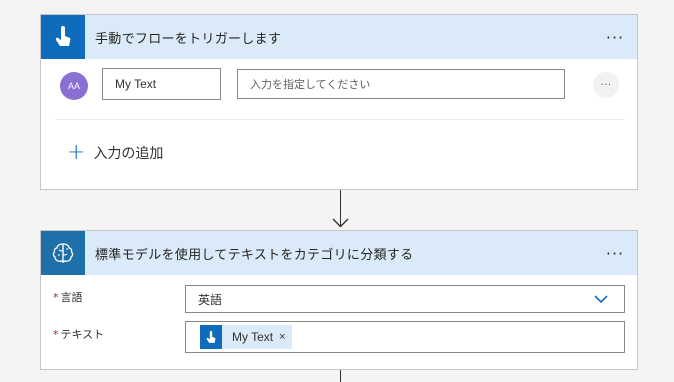 Image resolution: width=674 pixels, height=382 pixels. What do you see at coordinates (615, 37) in the screenshot?
I see `trigger-more-button: ···` at bounding box center [615, 37].